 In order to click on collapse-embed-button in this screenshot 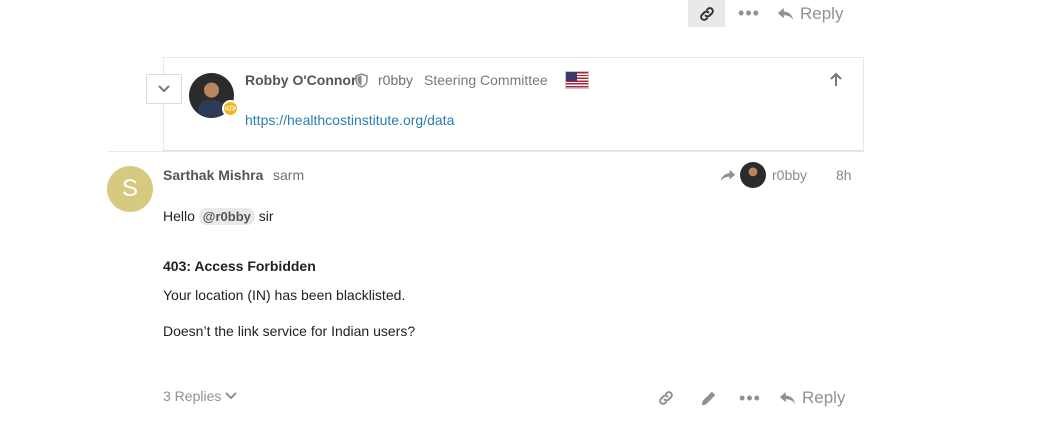, I will do `click(164, 89)`.